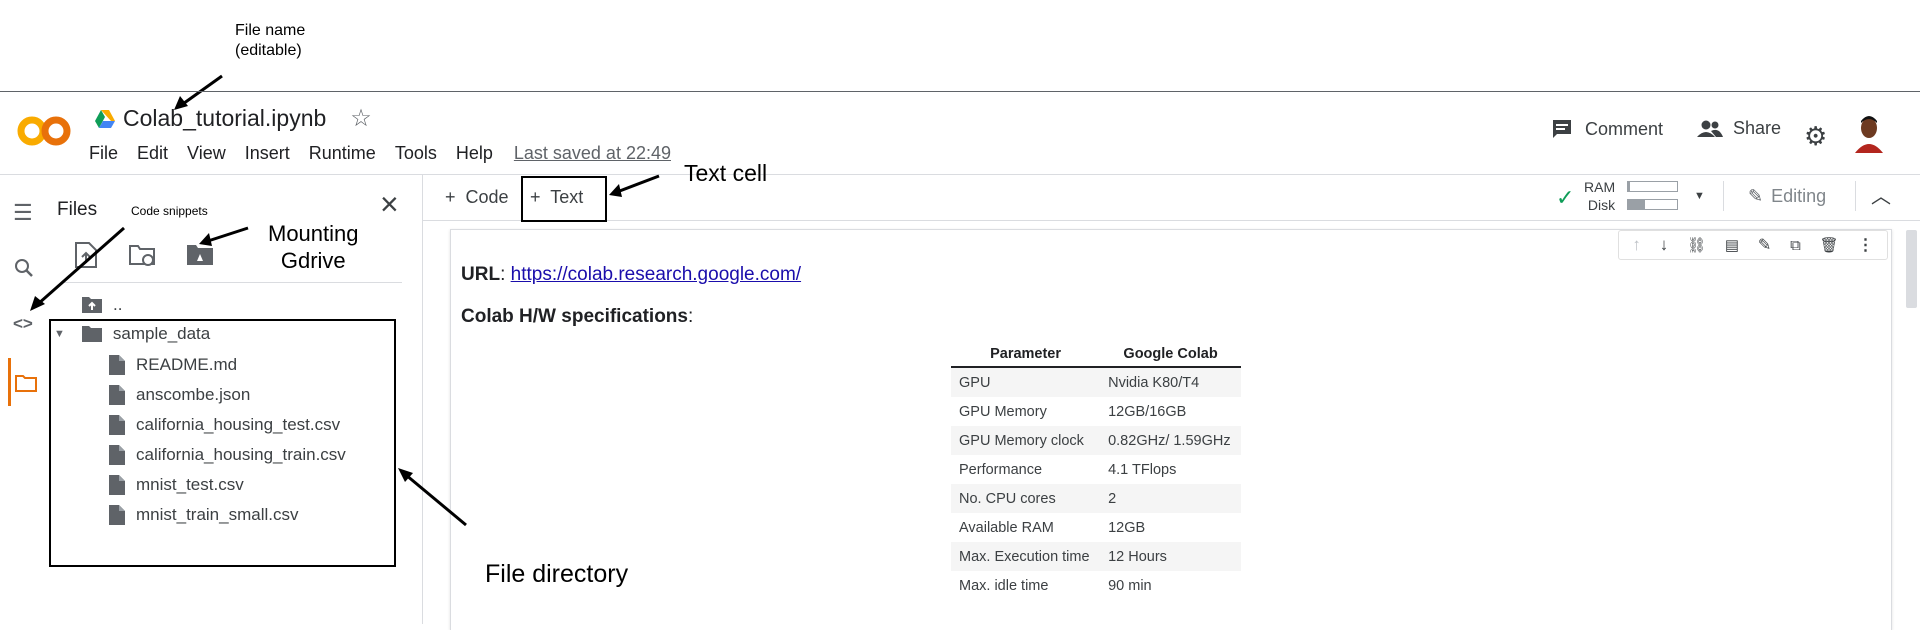 Image resolution: width=1920 pixels, height=630 pixels. What do you see at coordinates (416, 153) in the screenshot?
I see `menu-tools: Tools` at bounding box center [416, 153].